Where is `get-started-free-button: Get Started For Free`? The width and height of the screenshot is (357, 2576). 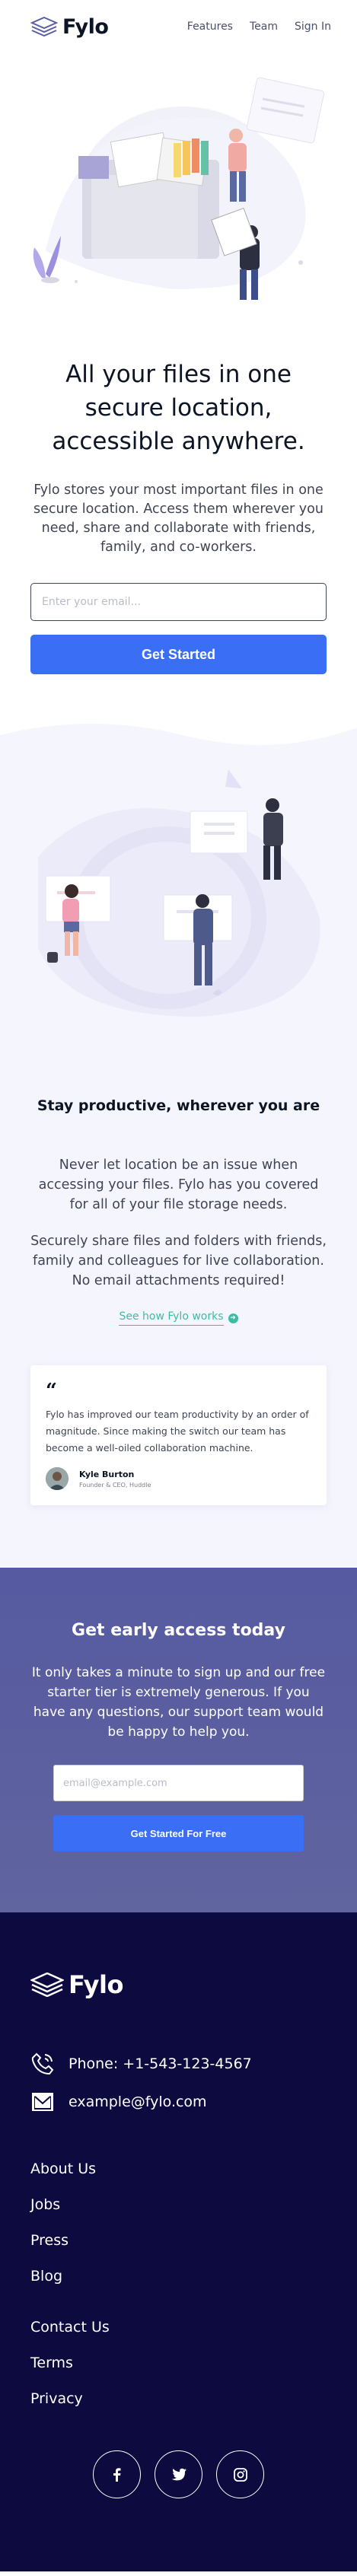
get-started-free-button: Get Started For Free is located at coordinates (178, 1834).